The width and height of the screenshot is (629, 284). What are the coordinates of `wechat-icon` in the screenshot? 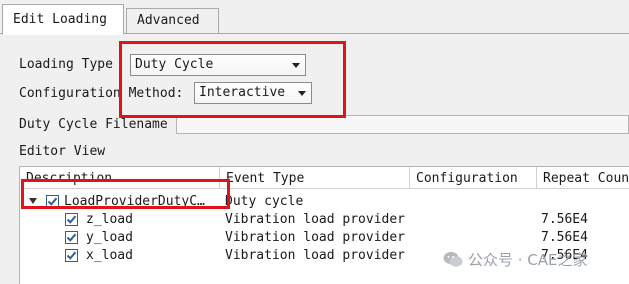 It's located at (453, 259).